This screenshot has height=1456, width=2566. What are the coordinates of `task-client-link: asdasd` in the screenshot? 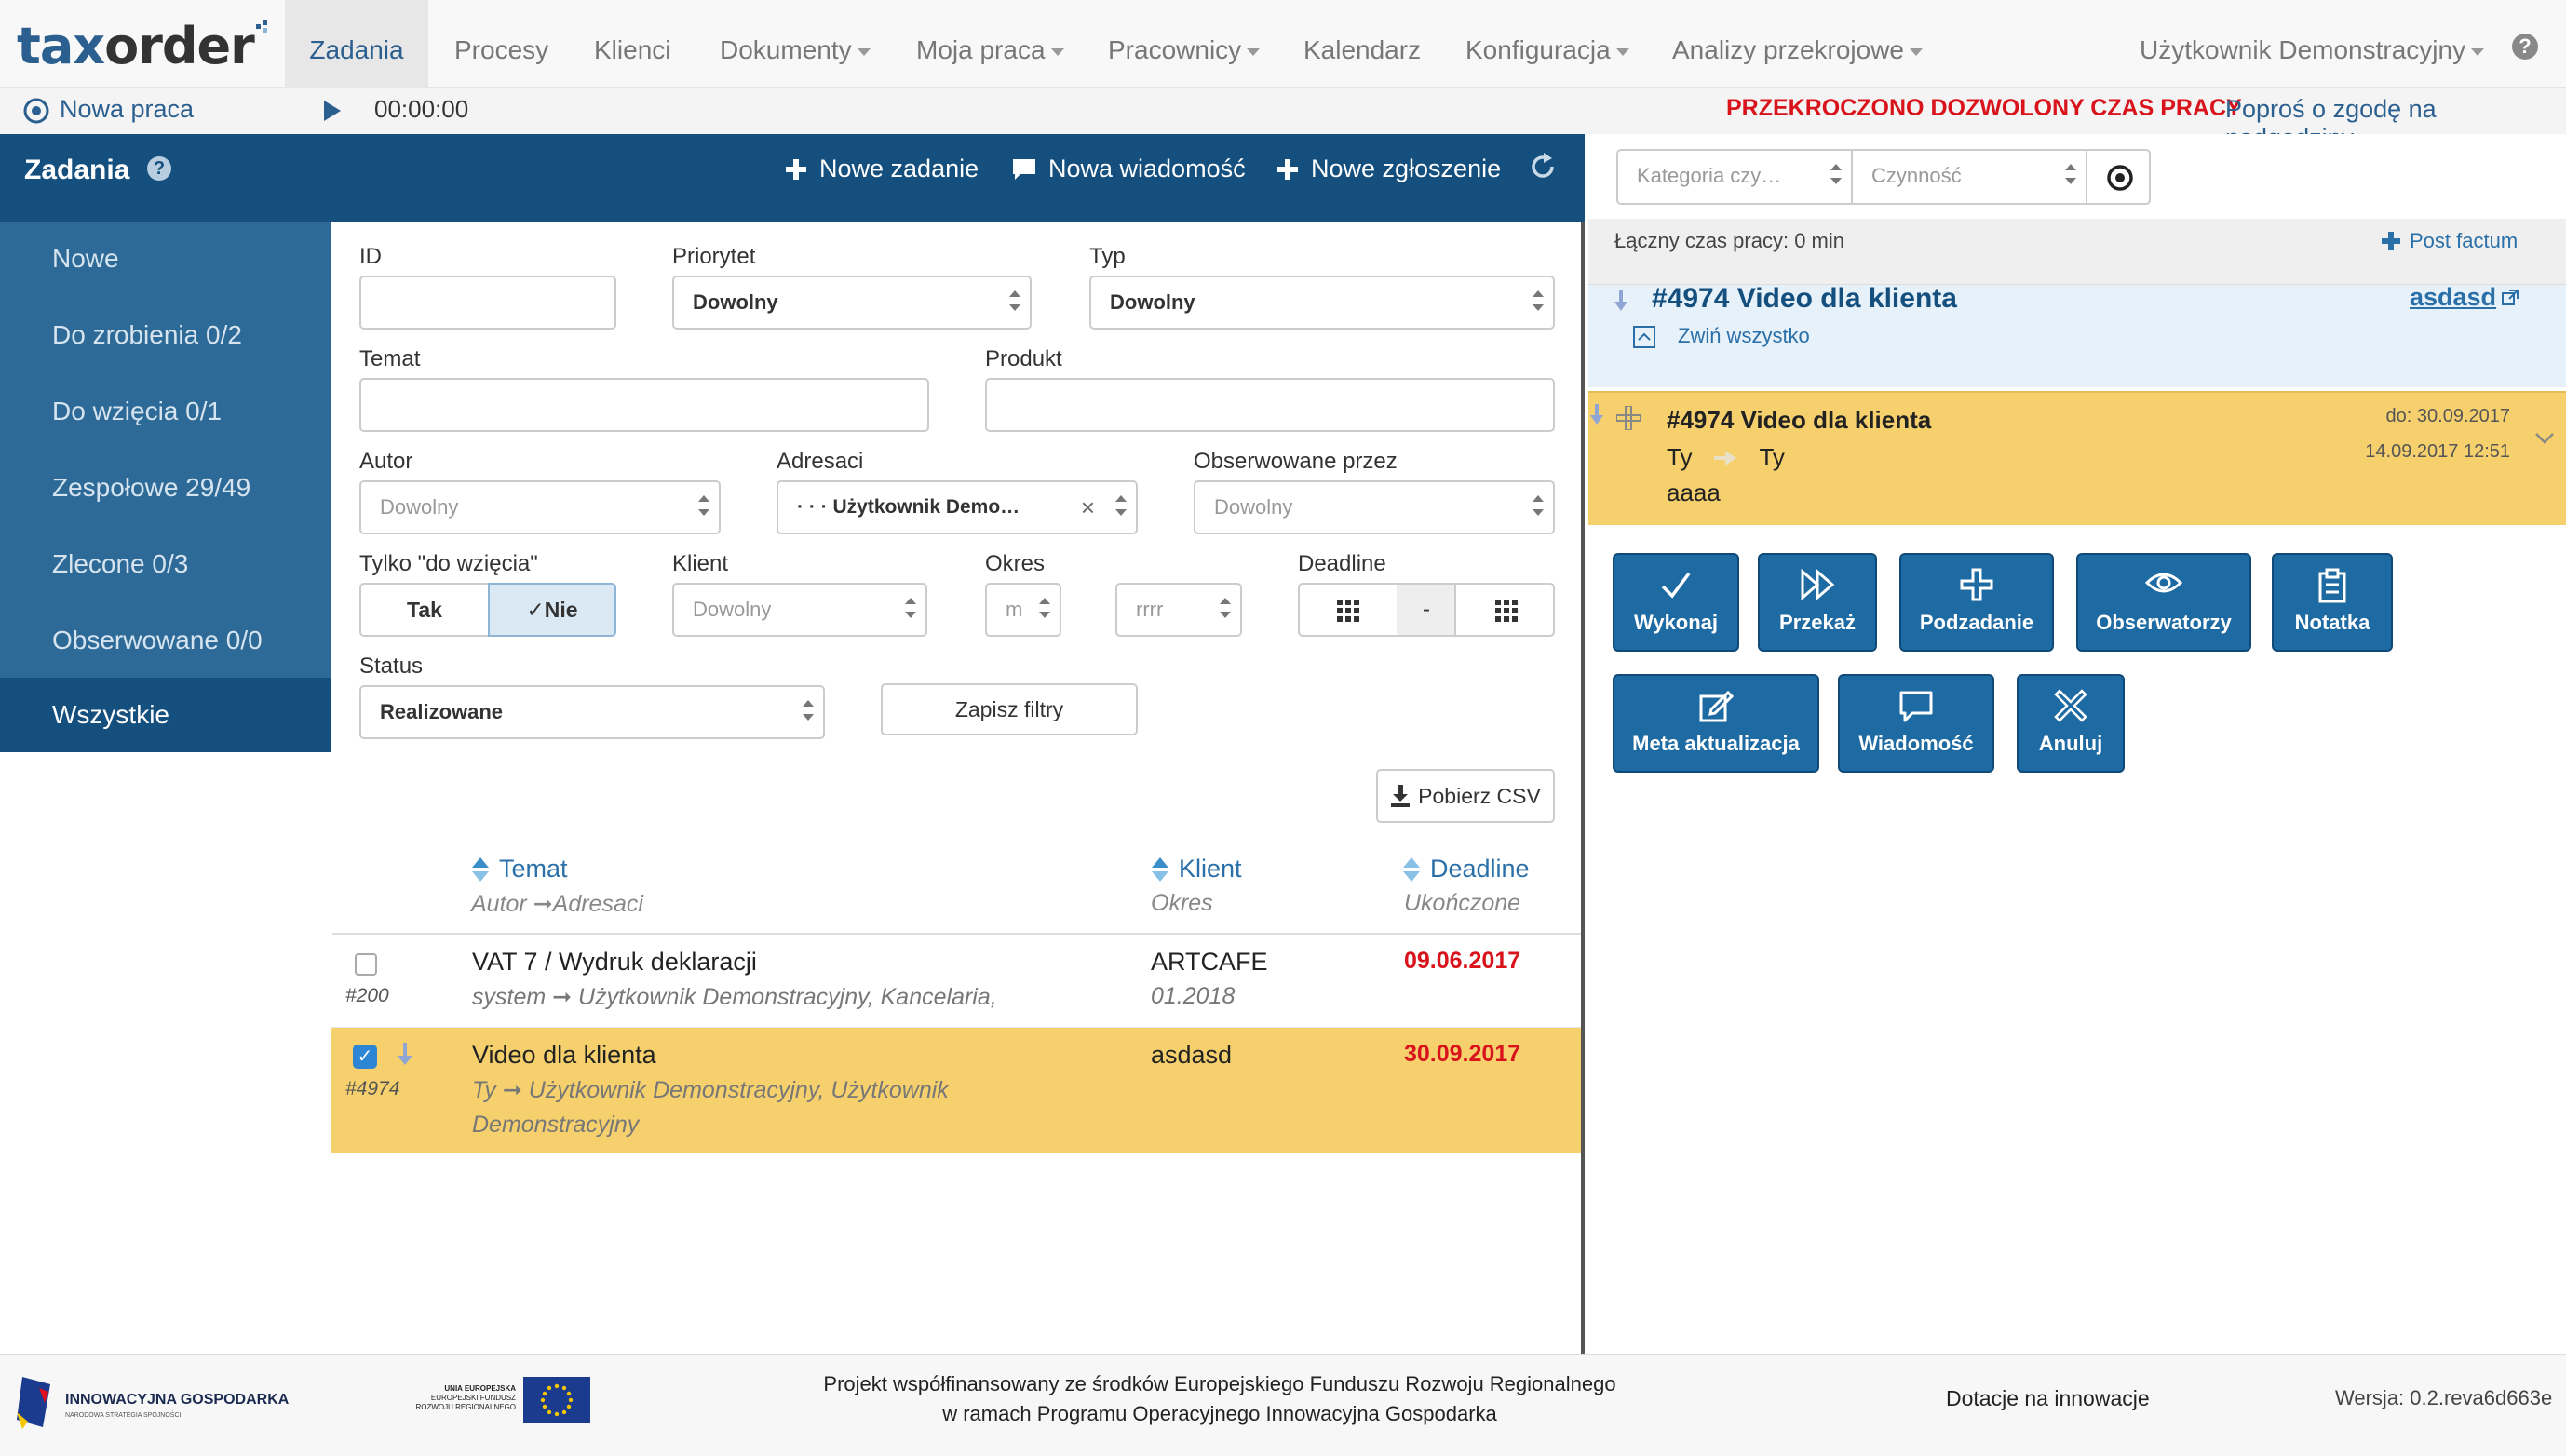 It's located at (2464, 297).